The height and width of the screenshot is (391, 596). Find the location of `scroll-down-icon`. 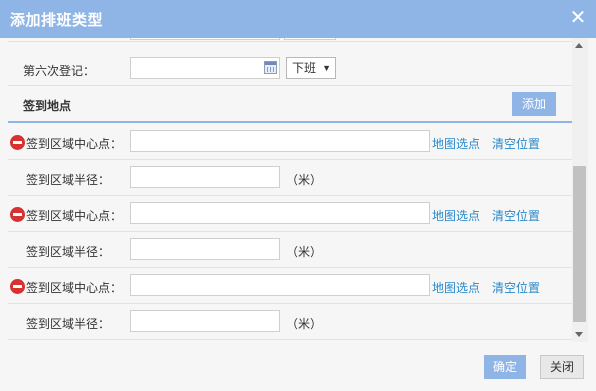

scroll-down-icon is located at coordinates (579, 334).